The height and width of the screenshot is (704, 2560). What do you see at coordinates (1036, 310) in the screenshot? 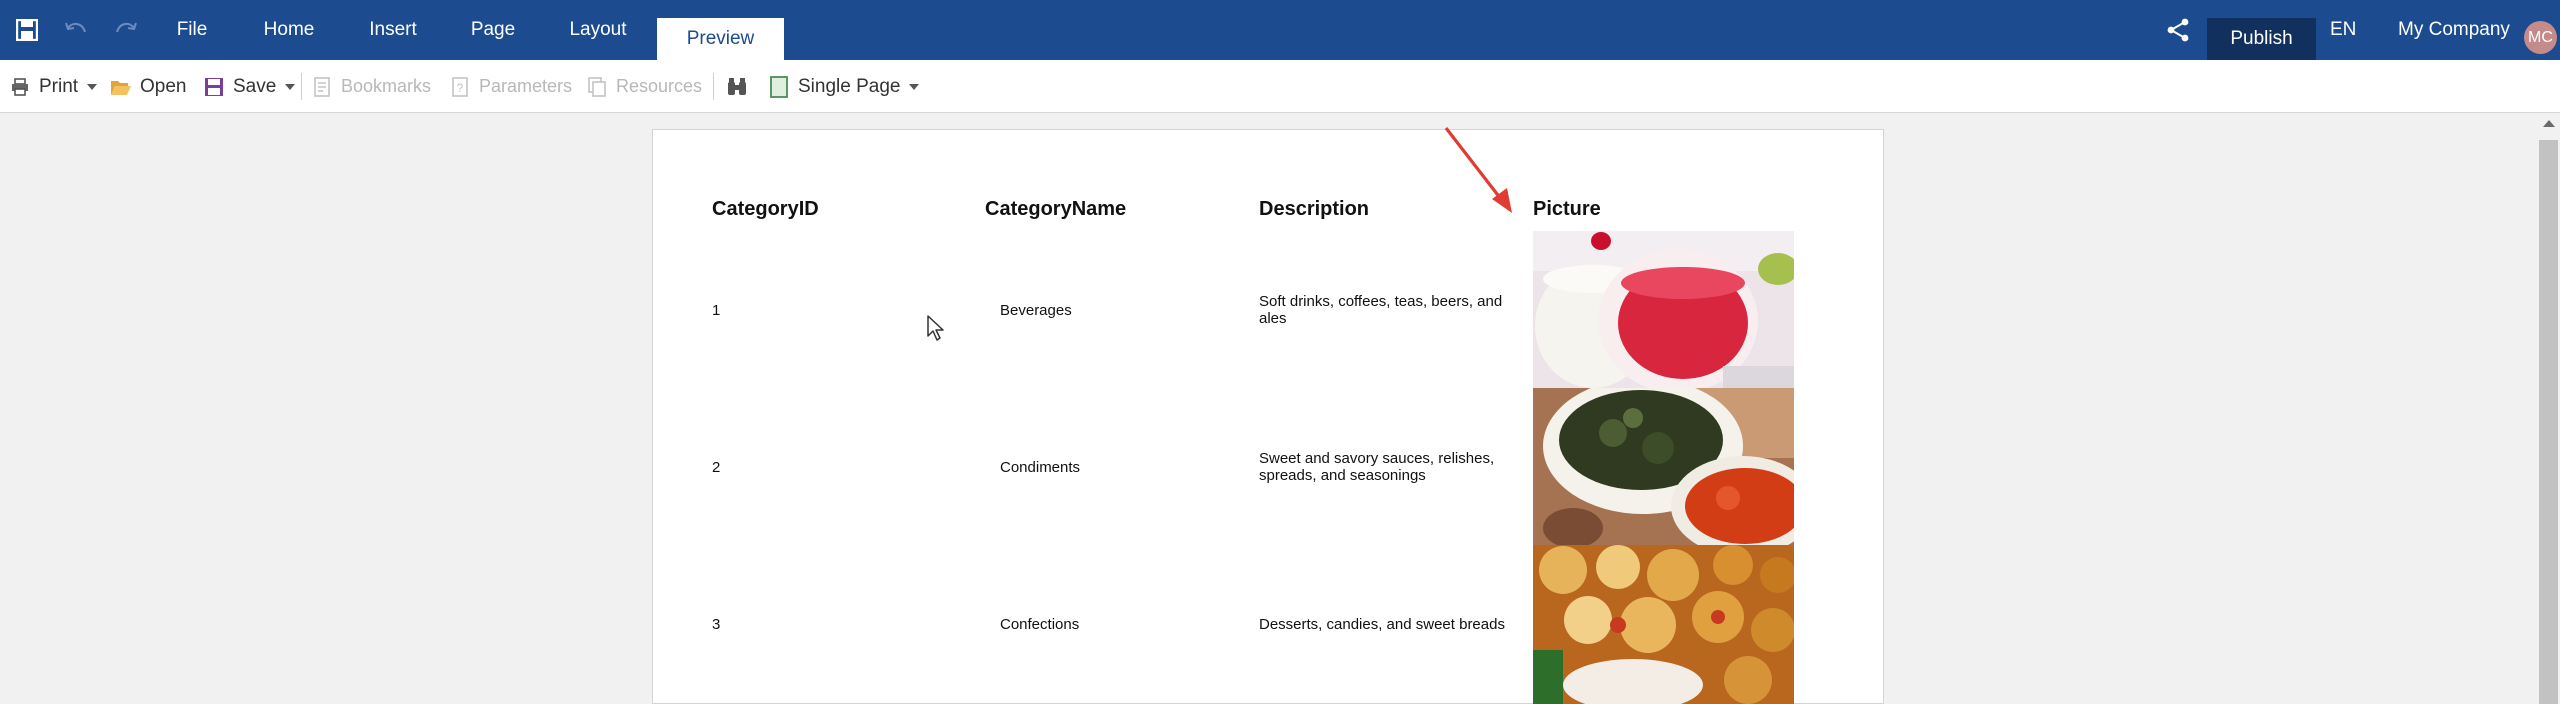
I see `cell-category-name: Beverages` at bounding box center [1036, 310].